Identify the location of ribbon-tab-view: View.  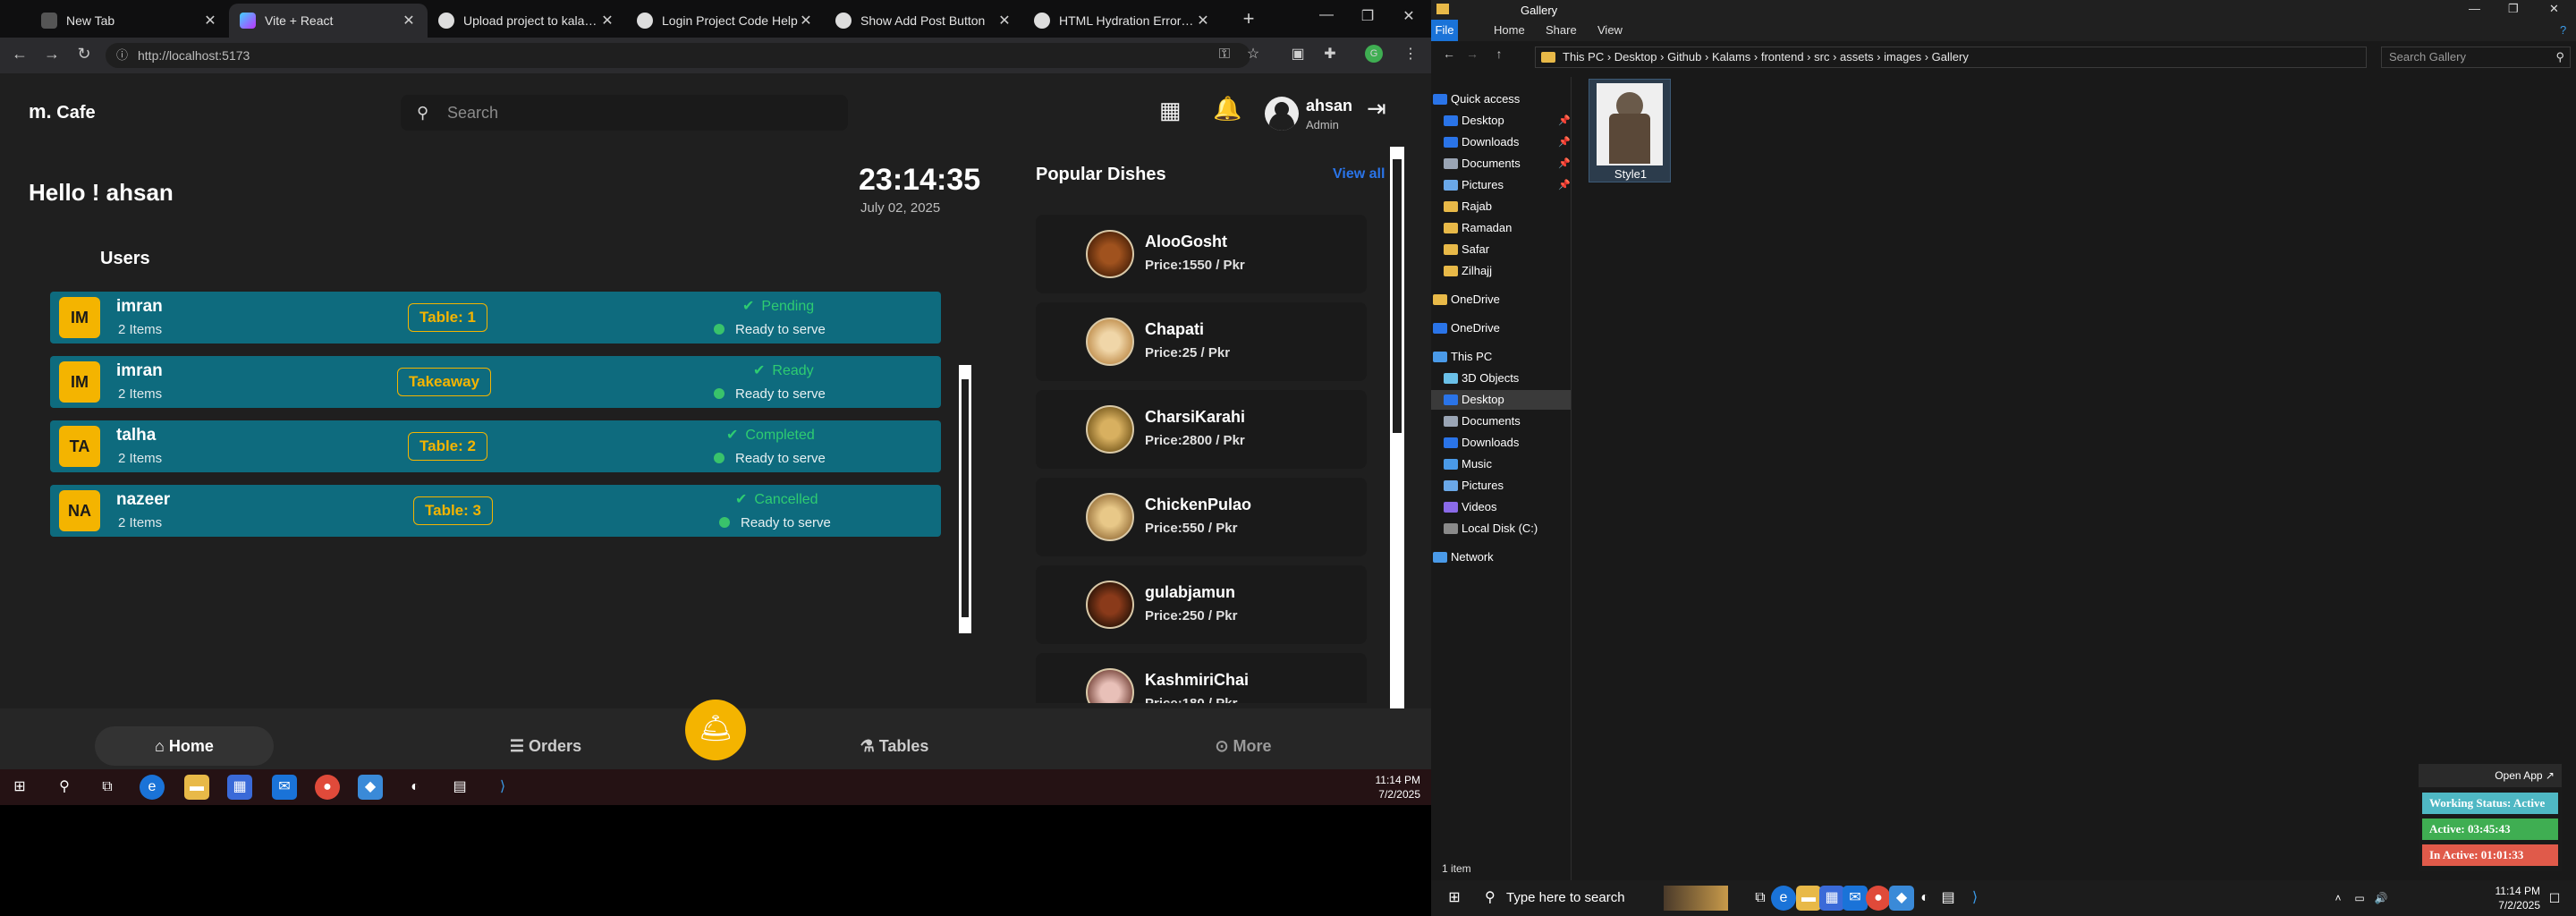
(1610, 30).